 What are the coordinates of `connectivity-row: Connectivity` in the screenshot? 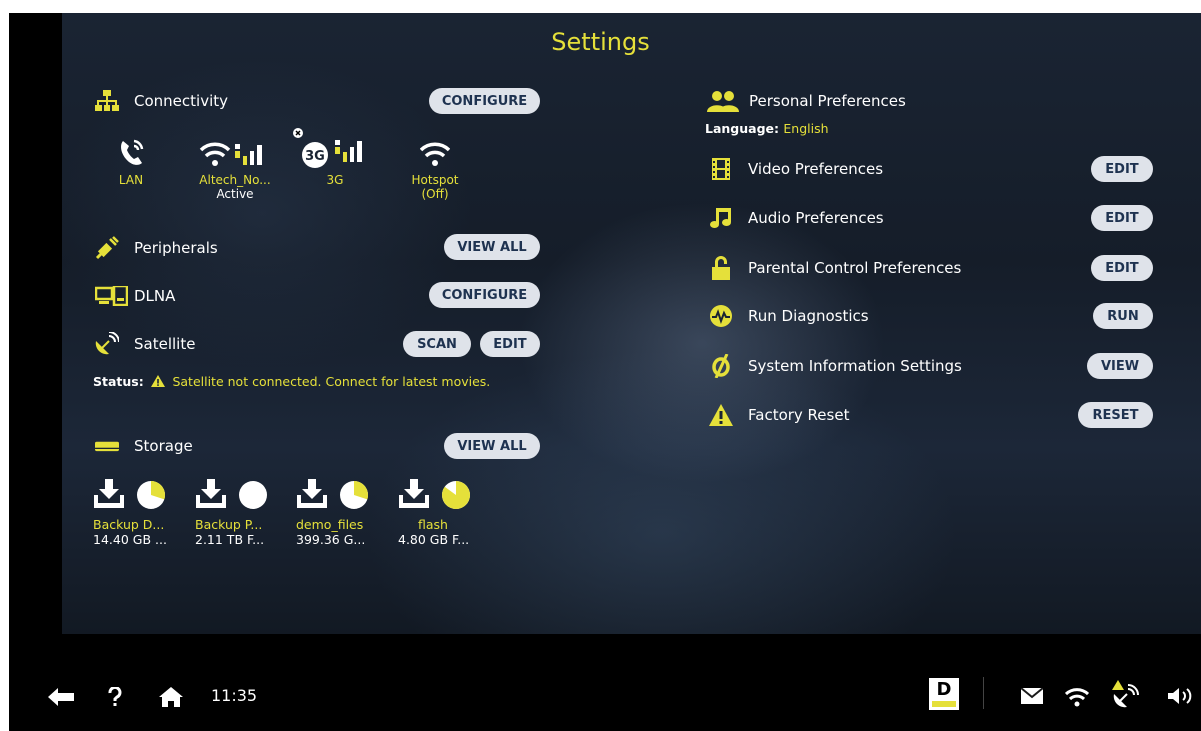 It's located at (161, 101).